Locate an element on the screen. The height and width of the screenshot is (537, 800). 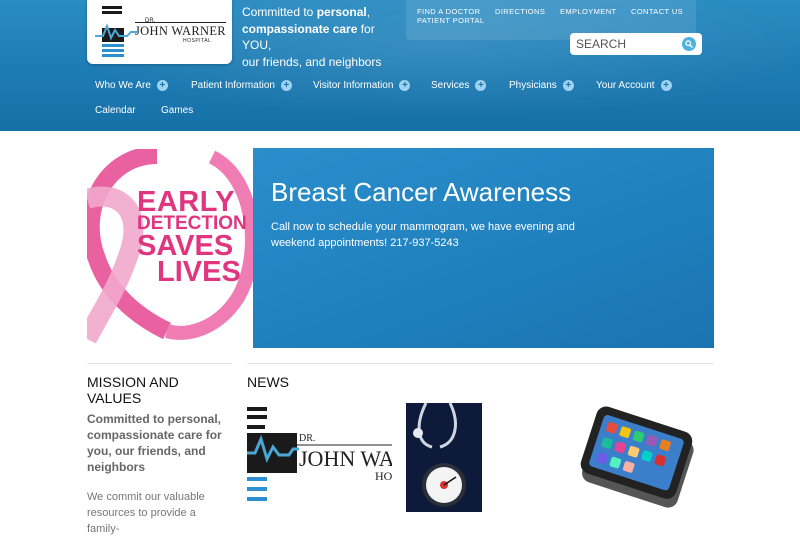
nav-who-we-are: Who We Are + is located at coordinates (131, 85).